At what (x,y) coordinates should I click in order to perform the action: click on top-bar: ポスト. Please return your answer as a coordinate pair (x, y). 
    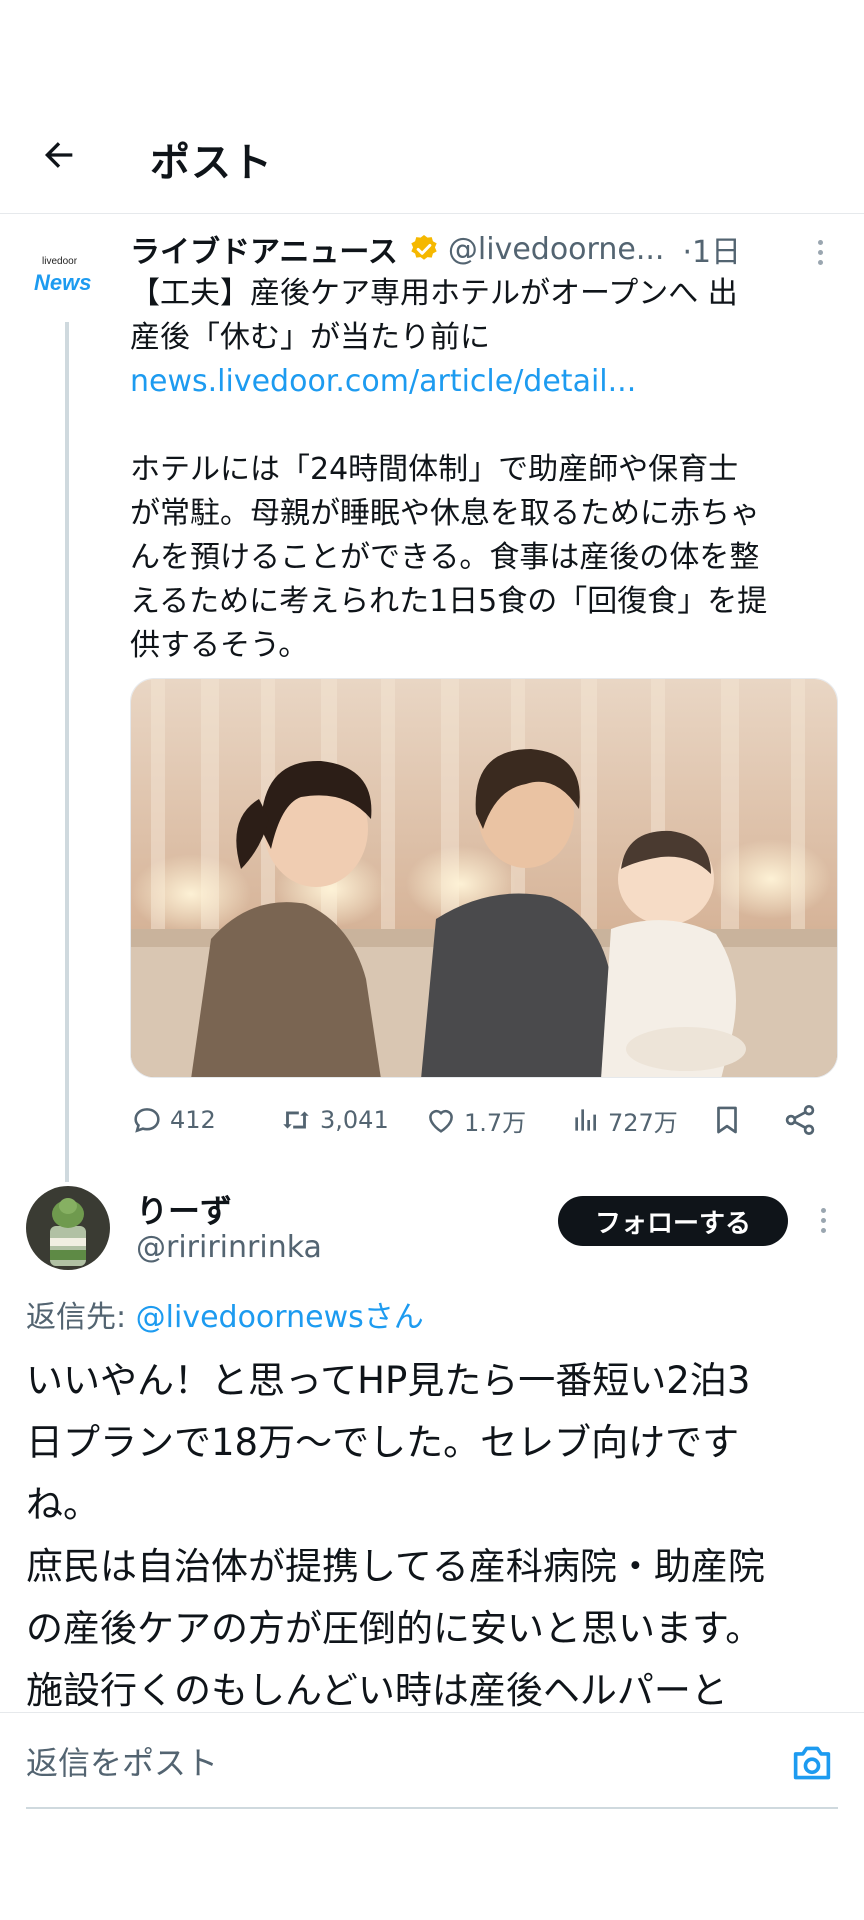
    Looking at the image, I should click on (432, 157).